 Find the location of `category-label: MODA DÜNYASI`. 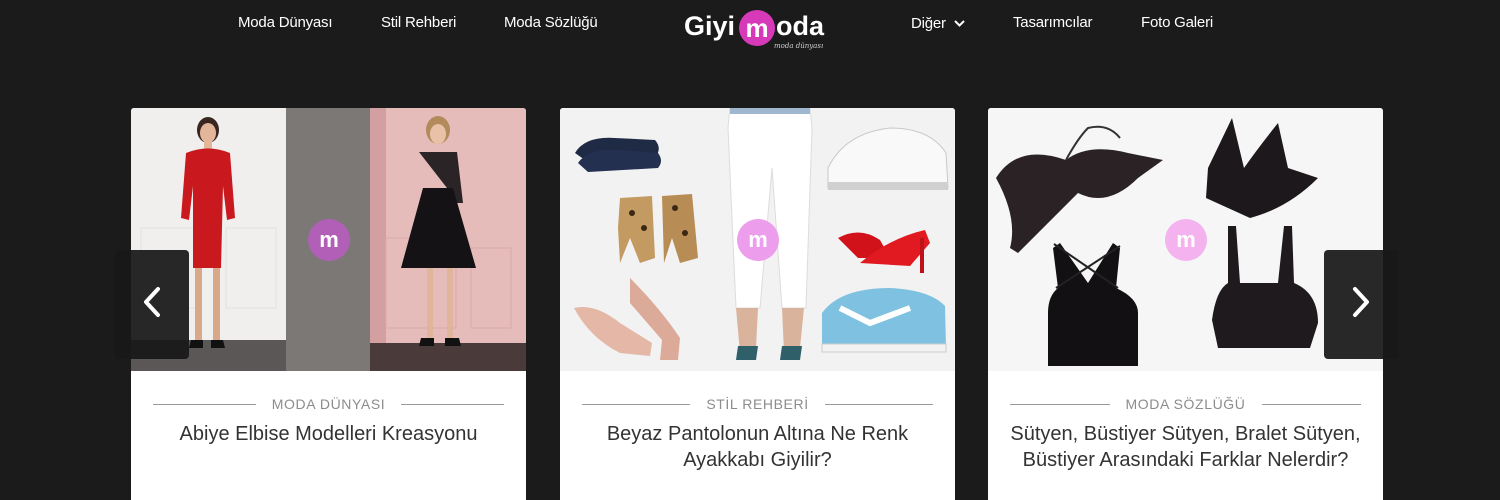

category-label: MODA DÜNYASI is located at coordinates (329, 404).